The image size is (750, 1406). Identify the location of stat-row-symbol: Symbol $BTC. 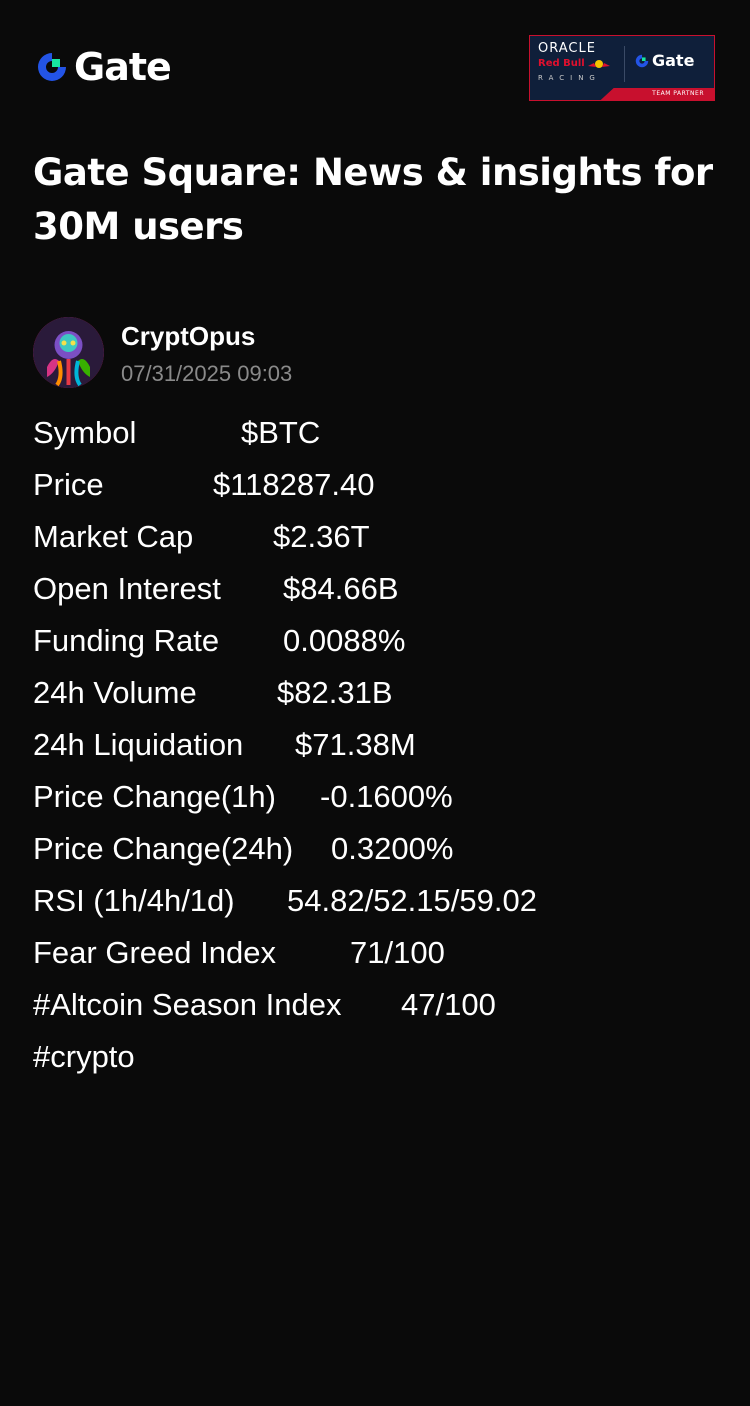
(378, 433).